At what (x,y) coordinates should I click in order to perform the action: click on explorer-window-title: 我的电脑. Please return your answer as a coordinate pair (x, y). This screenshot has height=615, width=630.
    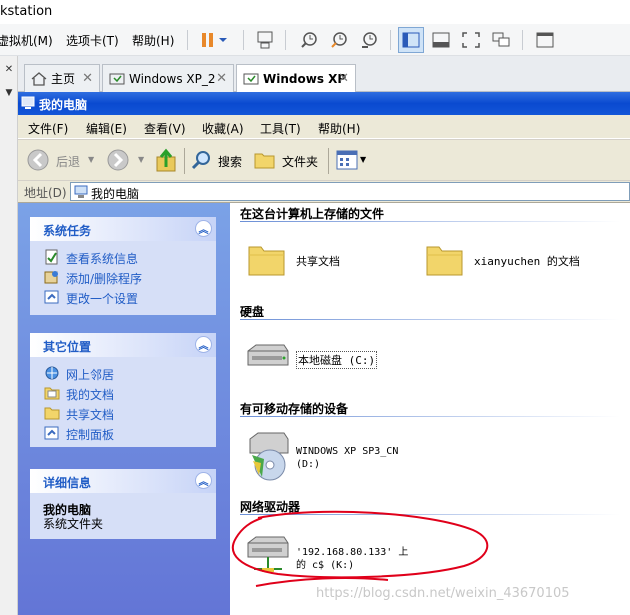
    Looking at the image, I should click on (63, 105).